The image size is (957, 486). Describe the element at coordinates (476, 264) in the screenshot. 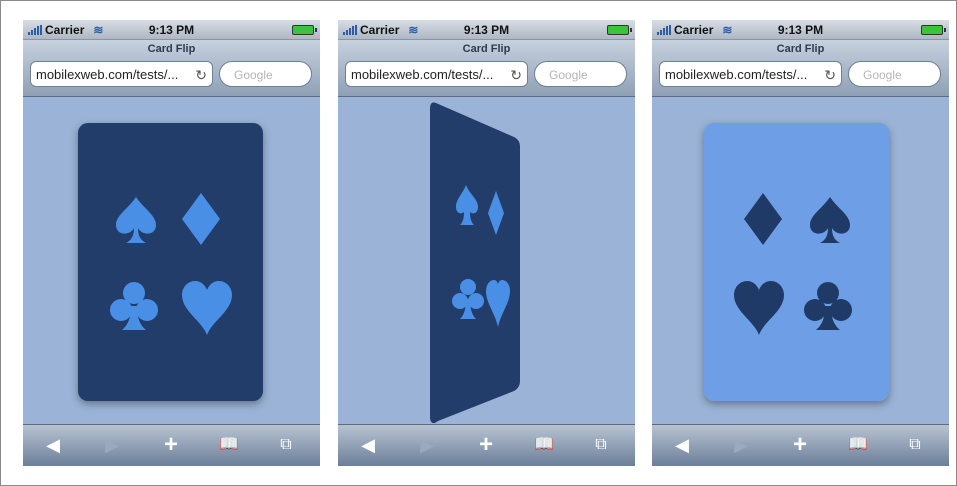

I see `card-flipping` at that location.